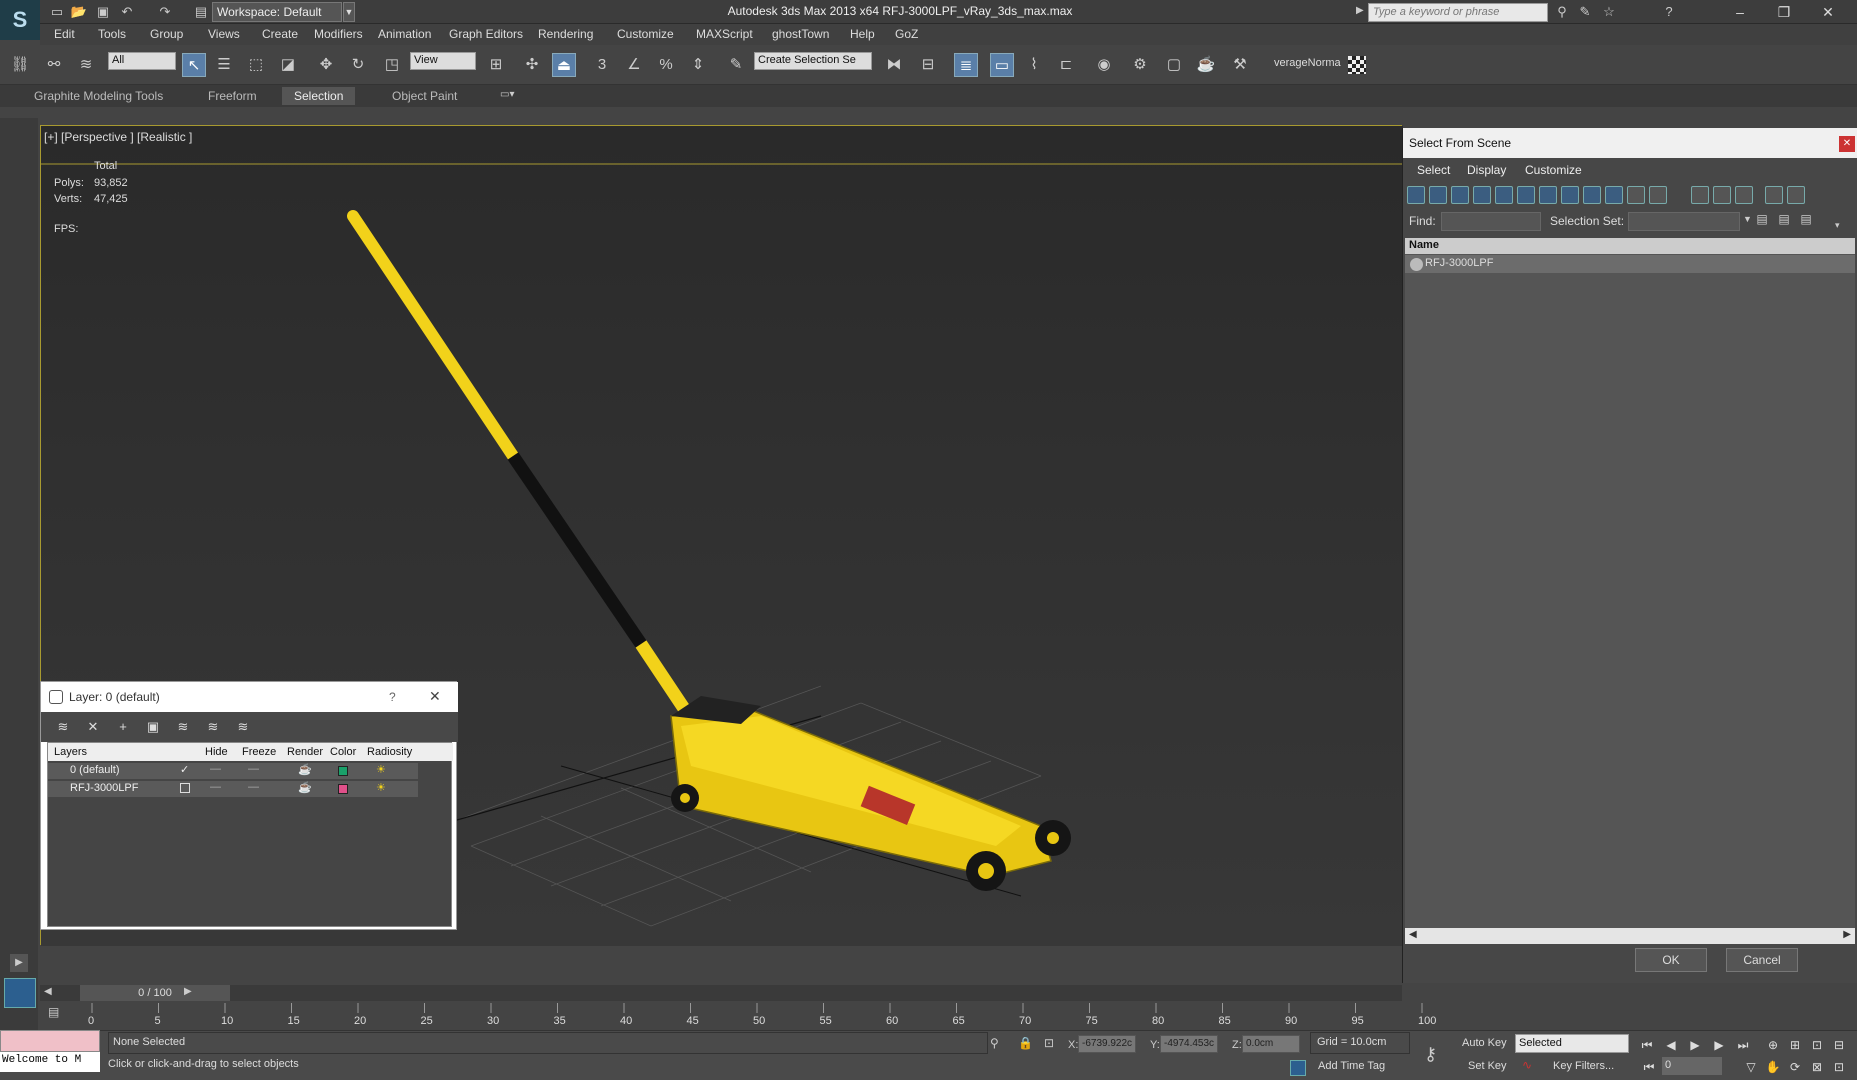 This screenshot has width=1857, height=1080. Describe the element at coordinates (233, 771) in the screenshot. I see `layer-row: 0 (default) ✓ — — ☕ ☀` at that location.